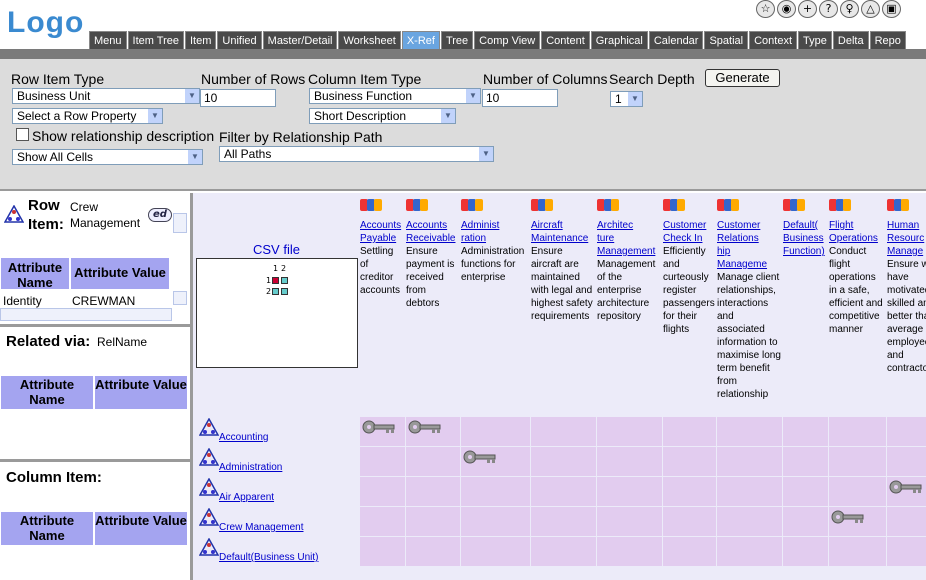 The image size is (926, 580). Describe the element at coordinates (742, 78) in the screenshot. I see `generate-button: Generate` at that location.